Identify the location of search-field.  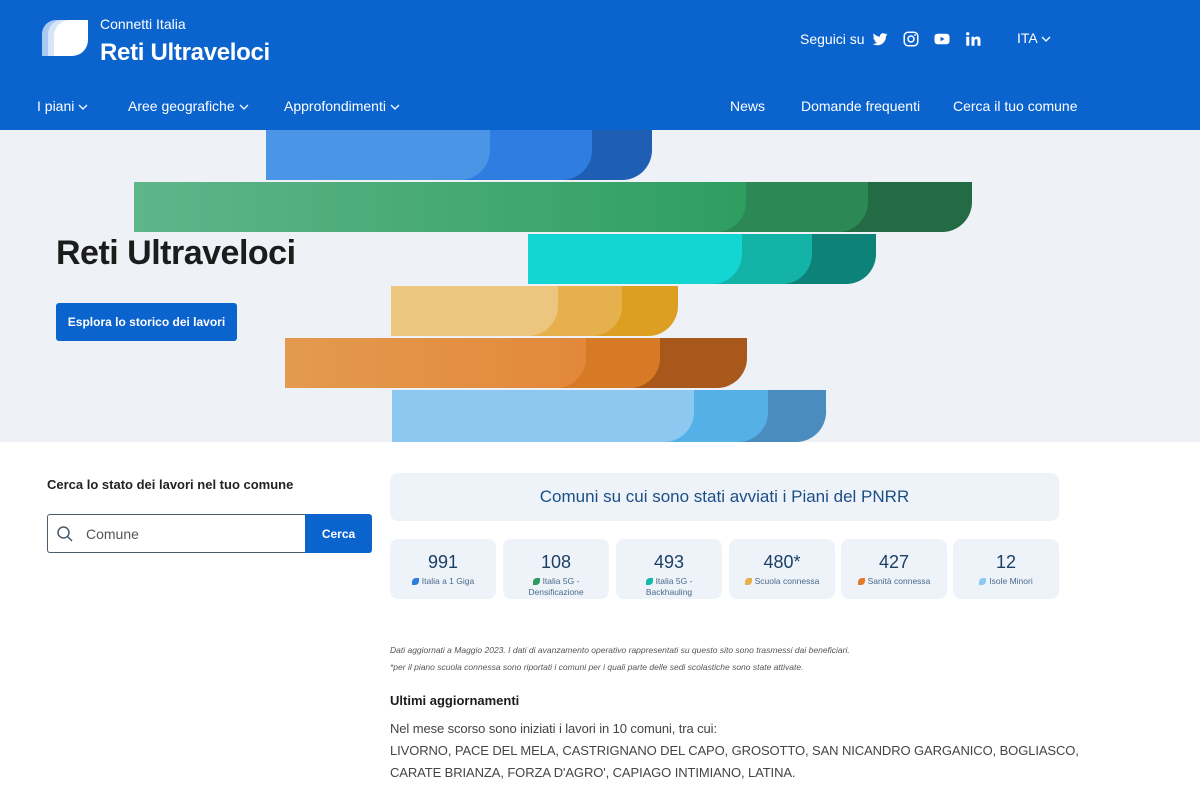
(176, 533).